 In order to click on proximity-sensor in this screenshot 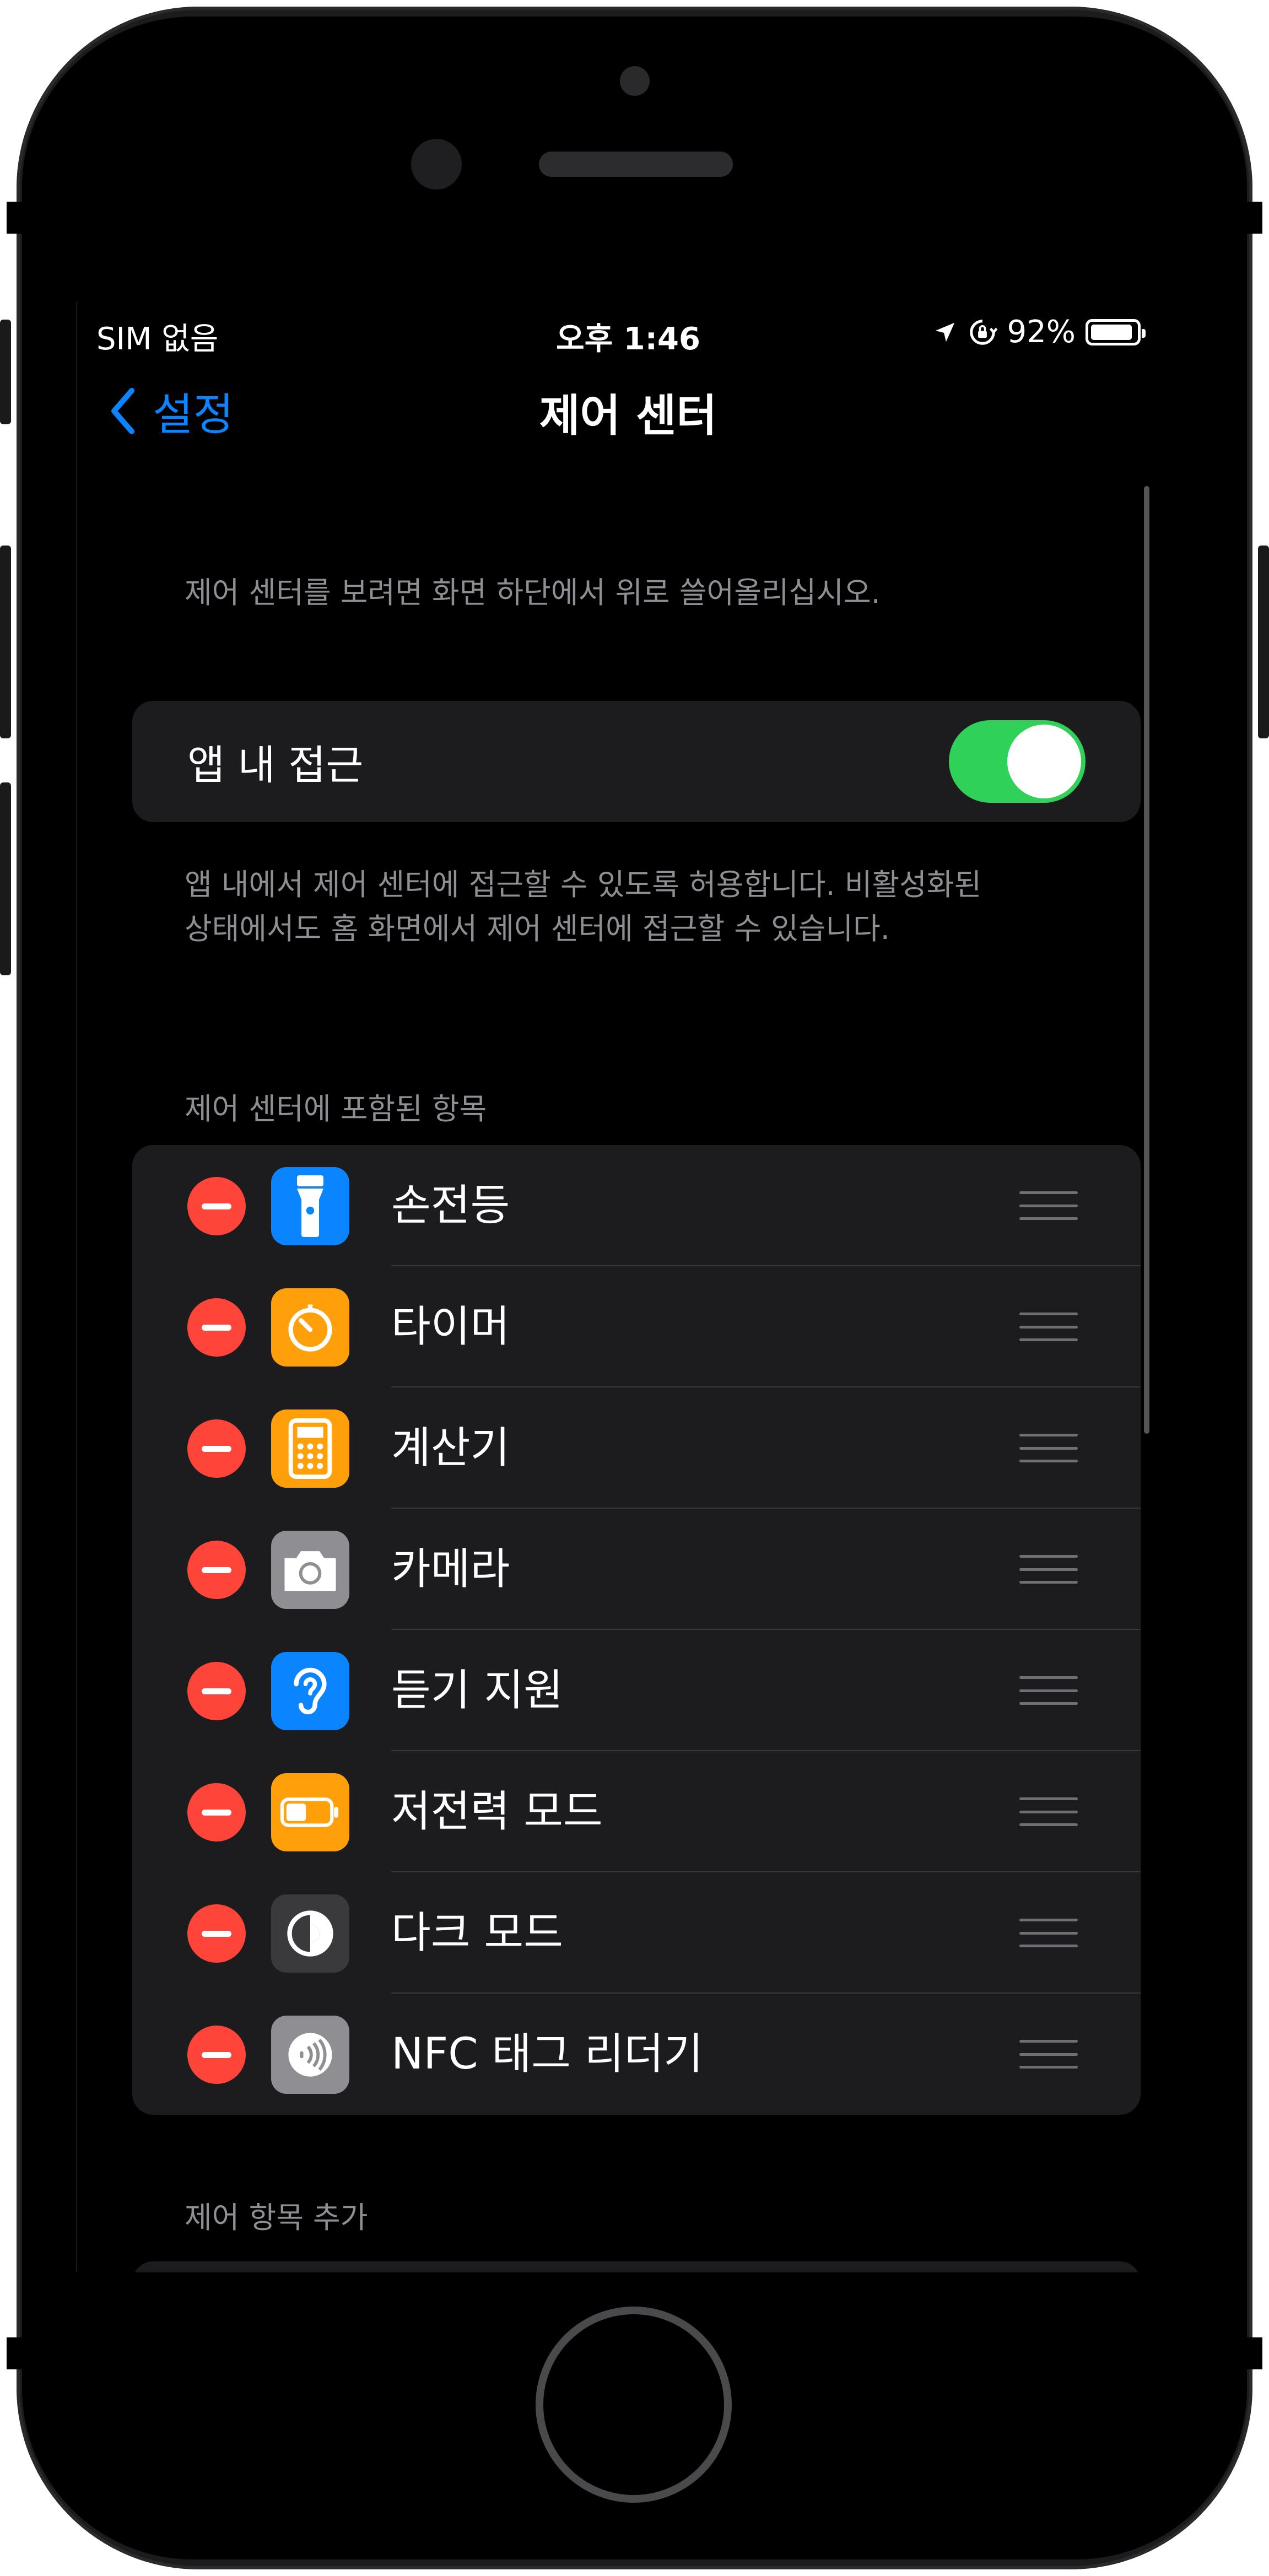, I will do `click(635, 81)`.